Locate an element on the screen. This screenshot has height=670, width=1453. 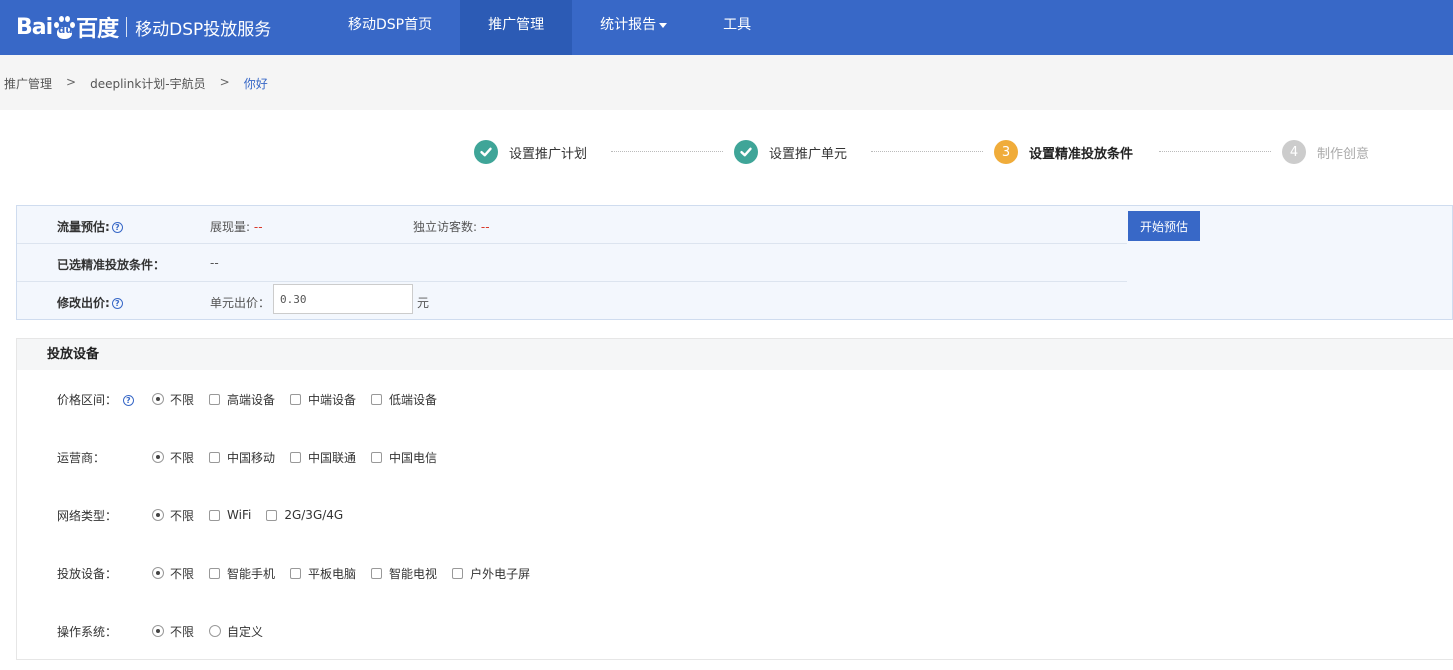
step-unit: 设置推广单元 is located at coordinates (790, 152).